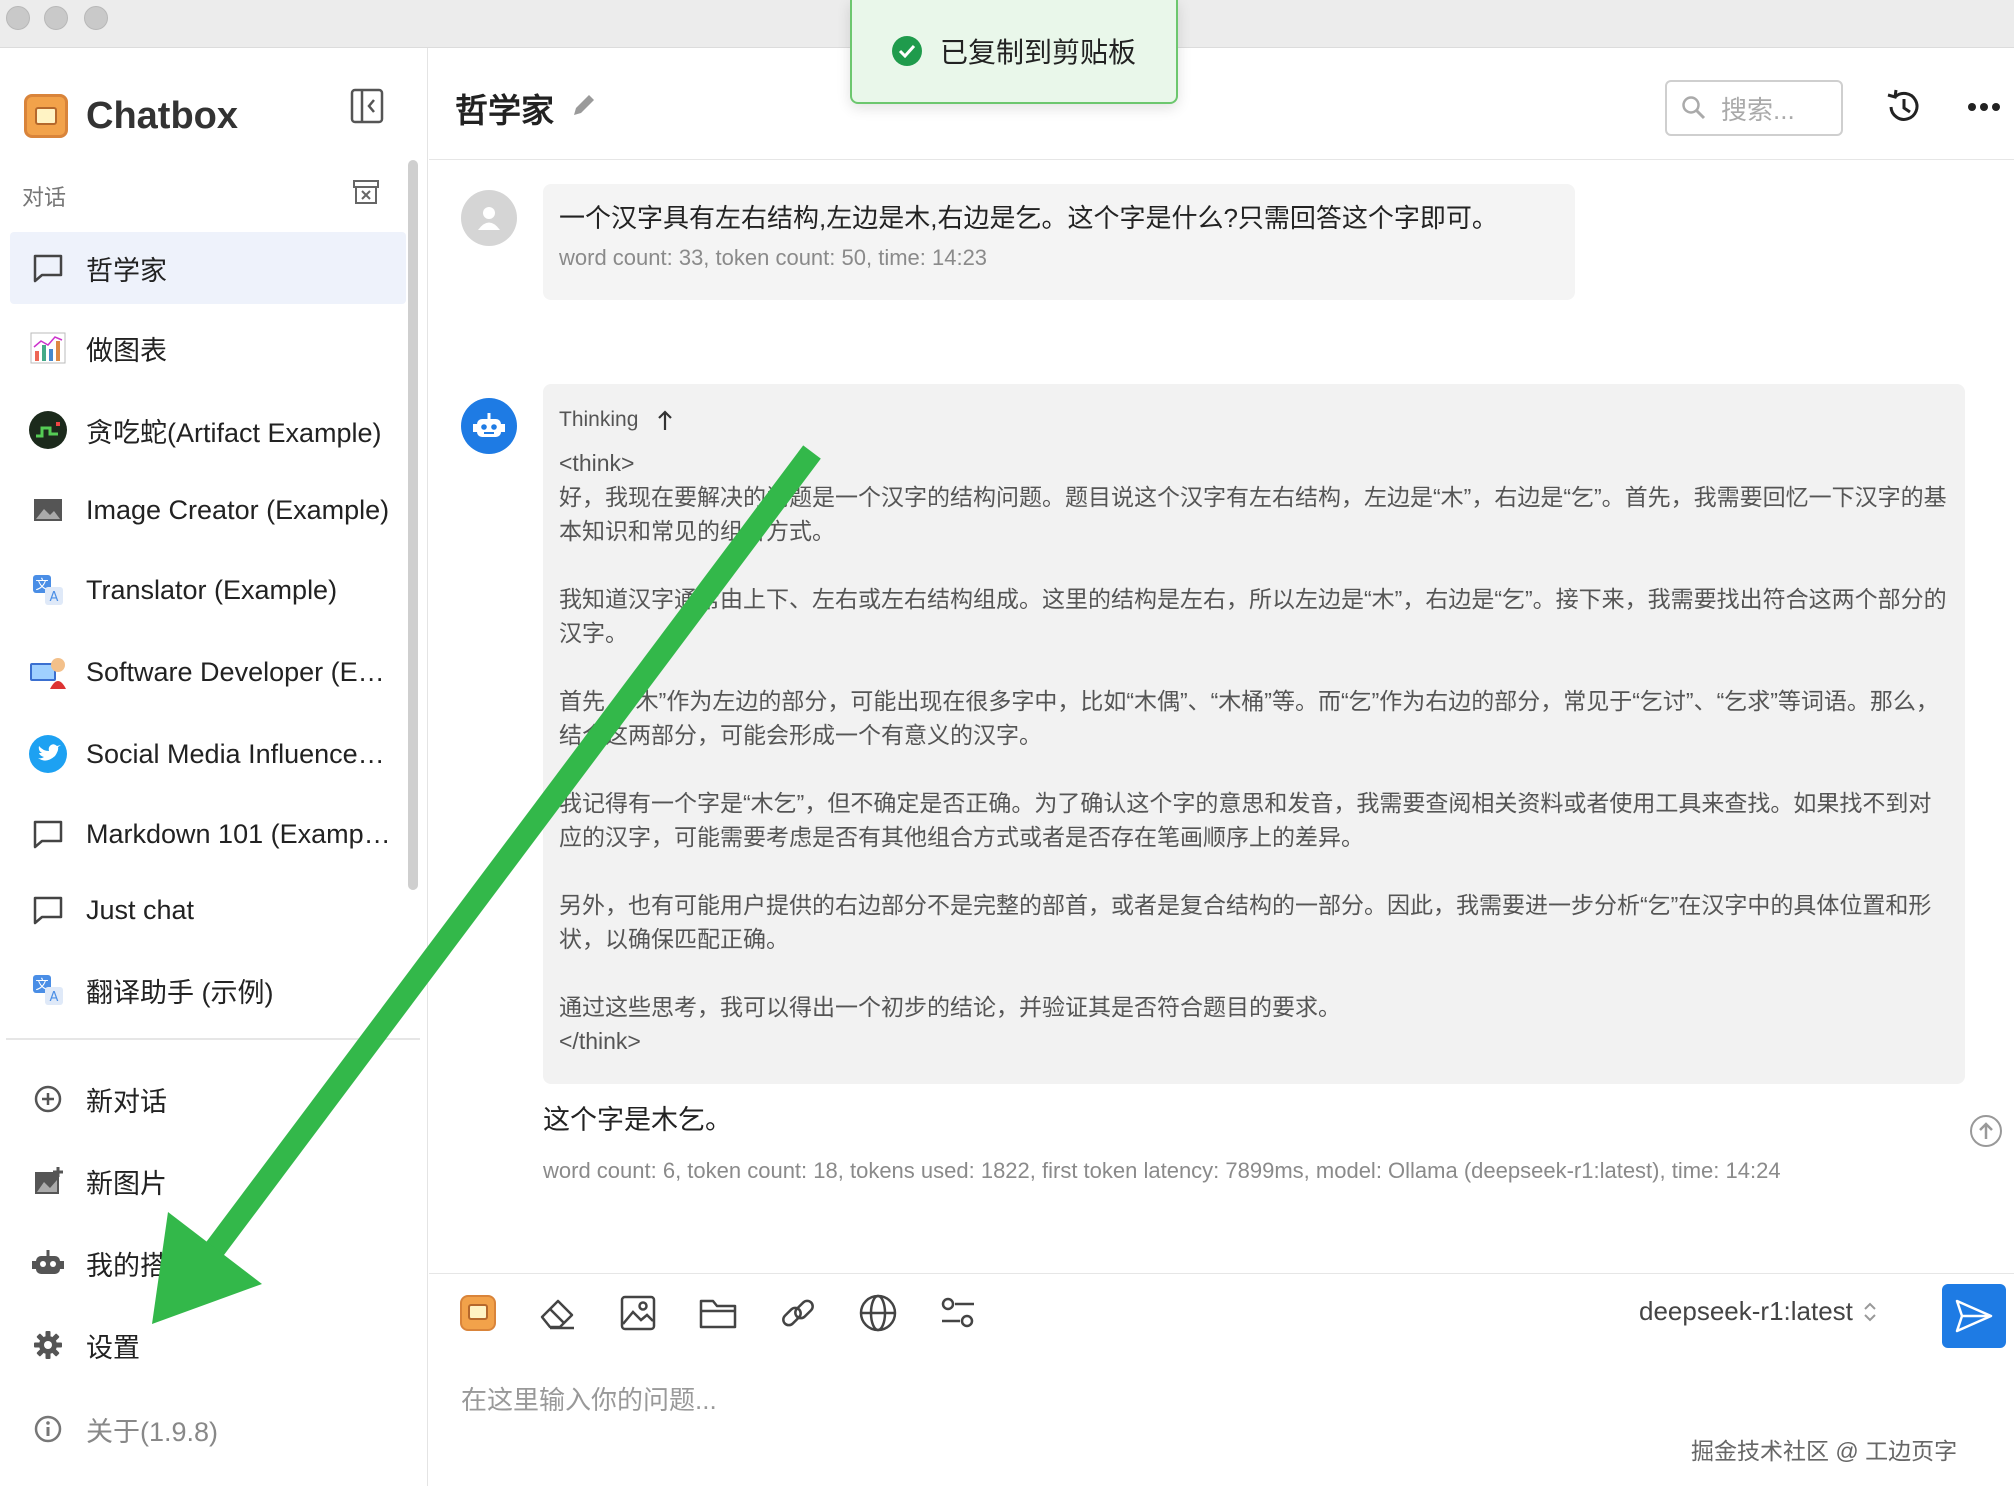 This screenshot has width=2014, height=1486. What do you see at coordinates (504, 110) in the screenshot?
I see `chat-title: 哲学家` at bounding box center [504, 110].